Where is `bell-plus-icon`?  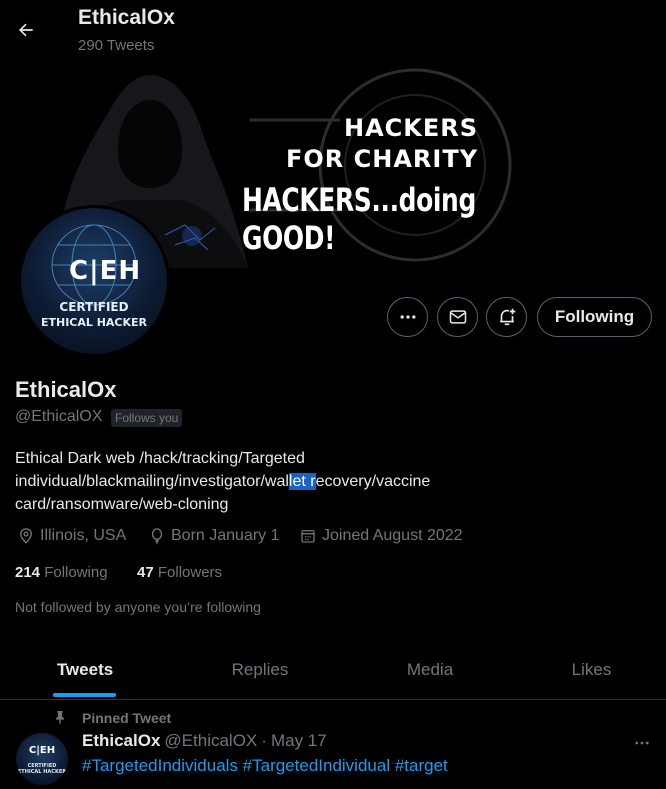 bell-plus-icon is located at coordinates (507, 317).